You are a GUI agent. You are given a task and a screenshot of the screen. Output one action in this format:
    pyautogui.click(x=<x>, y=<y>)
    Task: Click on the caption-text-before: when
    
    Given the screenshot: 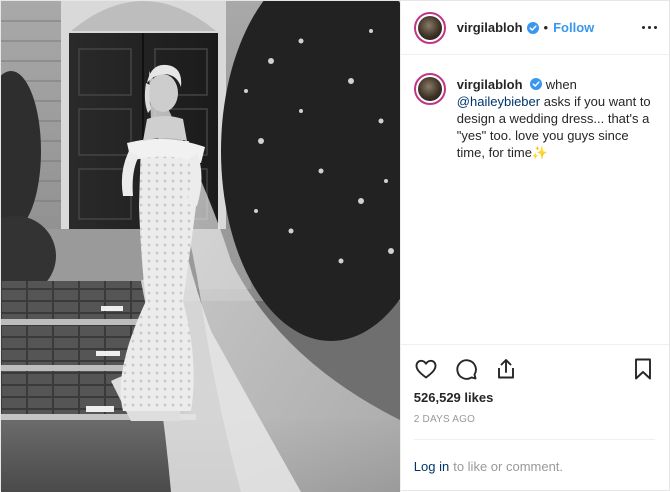 What is the action you would take?
    pyautogui.click(x=561, y=84)
    